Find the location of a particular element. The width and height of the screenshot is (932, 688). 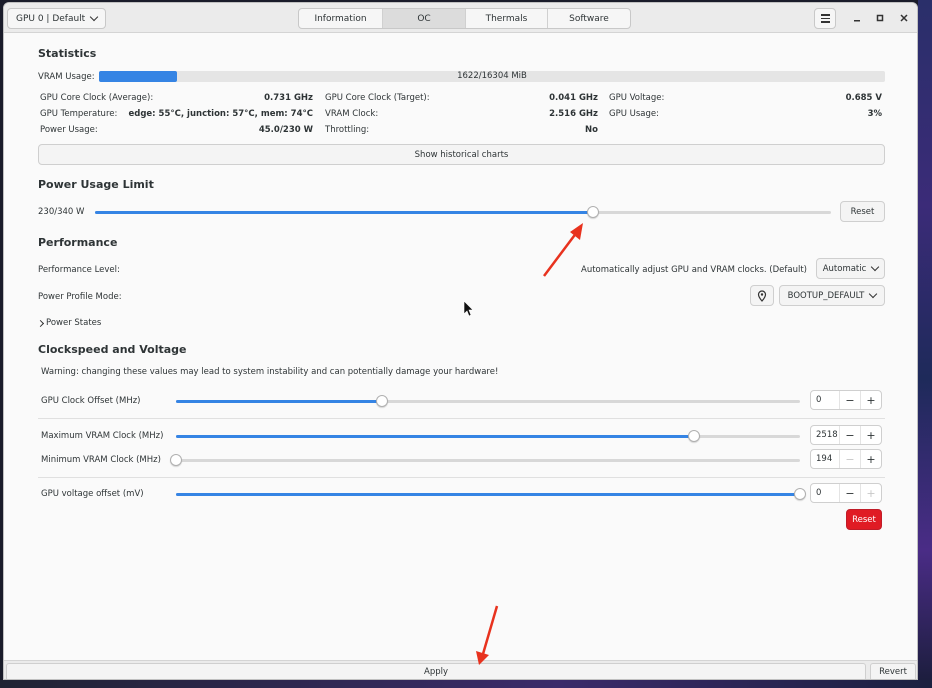

gpu-voltage-label: GPU Voltage: is located at coordinates (637, 98).